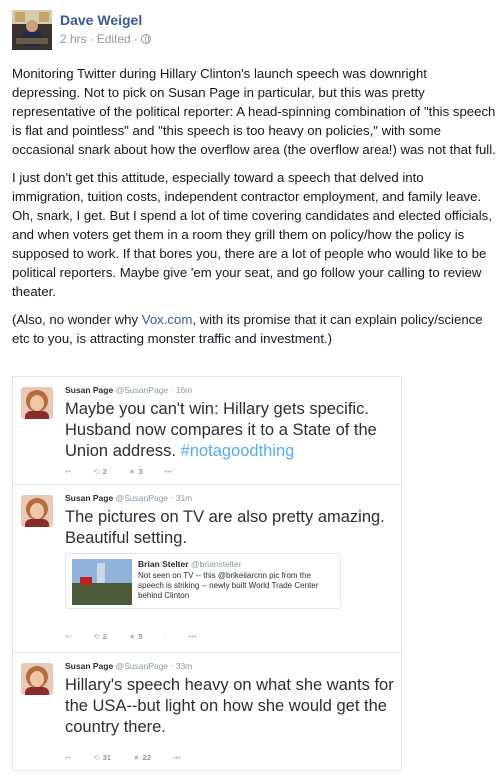 The height and width of the screenshot is (777, 504). I want to click on favorite-count: ★ 3, so click(135, 471).